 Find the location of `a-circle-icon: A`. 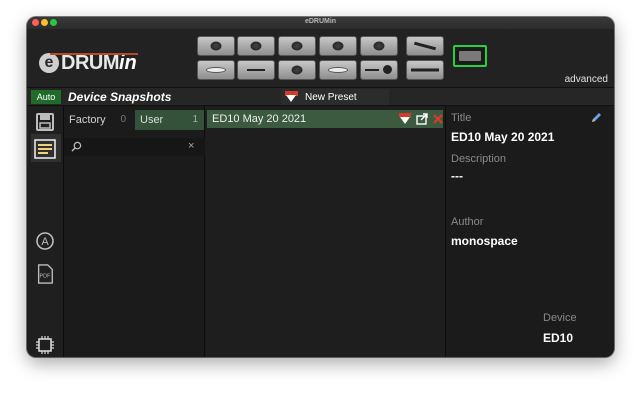

a-circle-icon: A is located at coordinates (45, 241).